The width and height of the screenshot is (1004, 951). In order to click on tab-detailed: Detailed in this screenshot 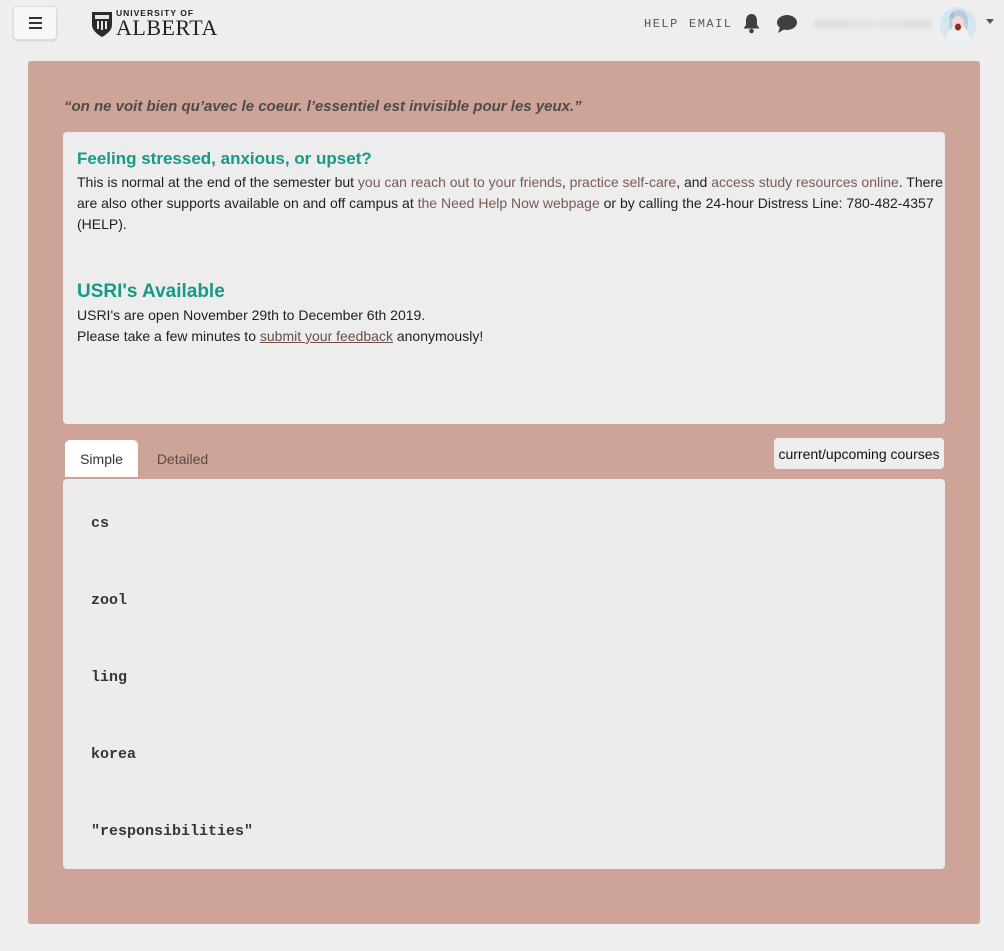, I will do `click(182, 458)`.